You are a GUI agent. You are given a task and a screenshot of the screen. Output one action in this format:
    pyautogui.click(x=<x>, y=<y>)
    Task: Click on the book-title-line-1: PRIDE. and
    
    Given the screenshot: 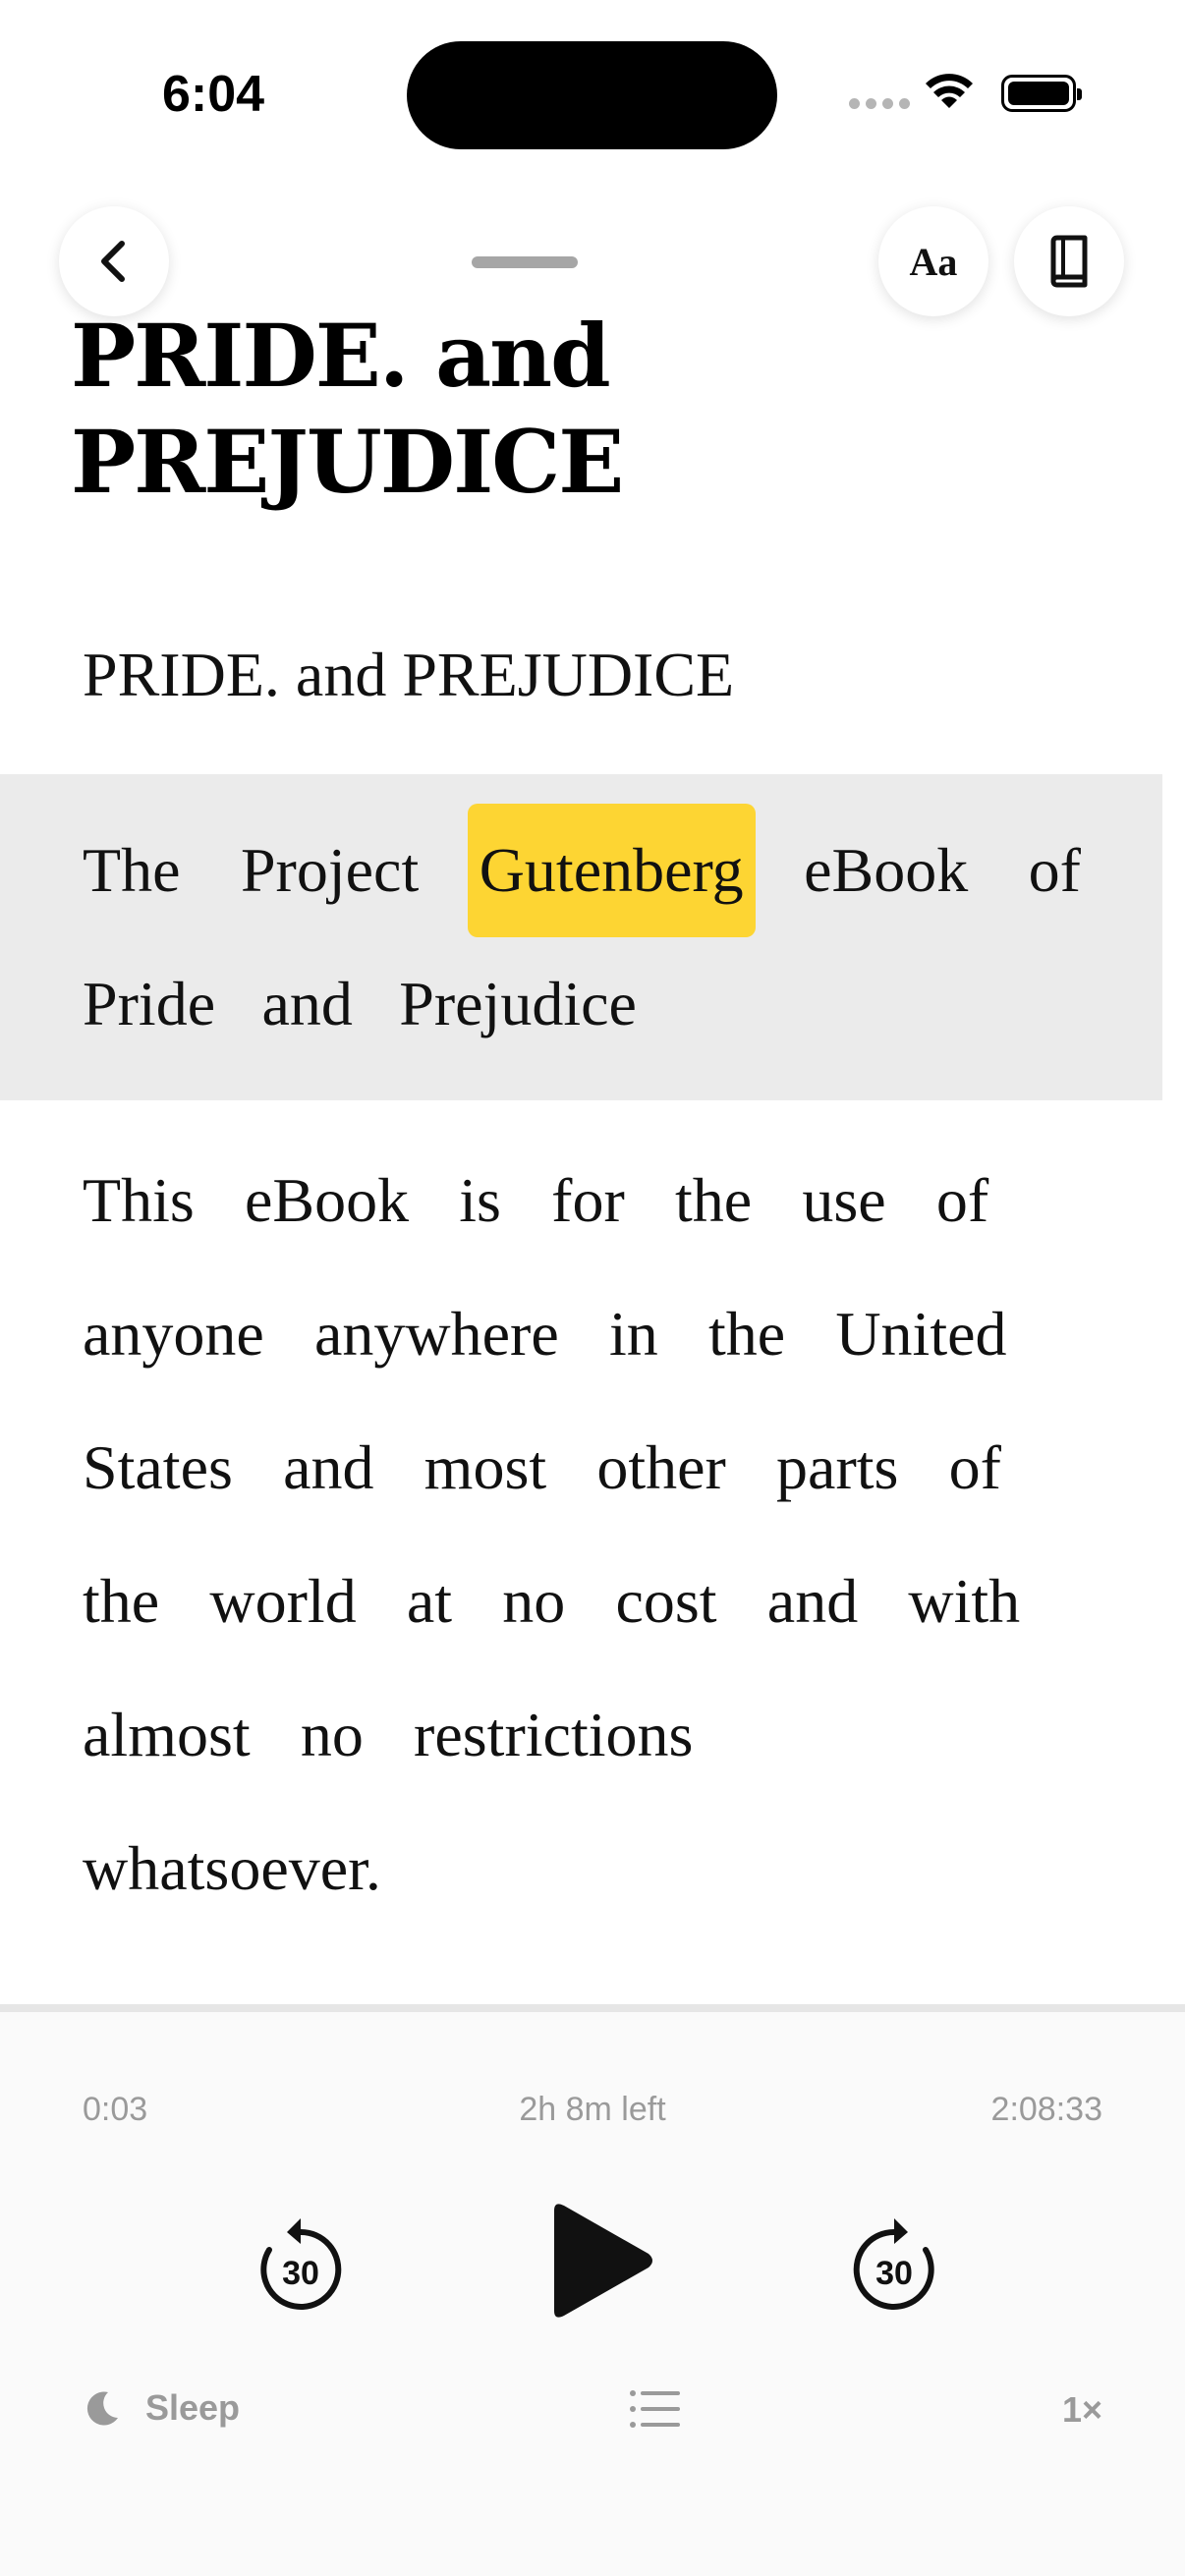 What is the action you would take?
    pyautogui.click(x=341, y=356)
    